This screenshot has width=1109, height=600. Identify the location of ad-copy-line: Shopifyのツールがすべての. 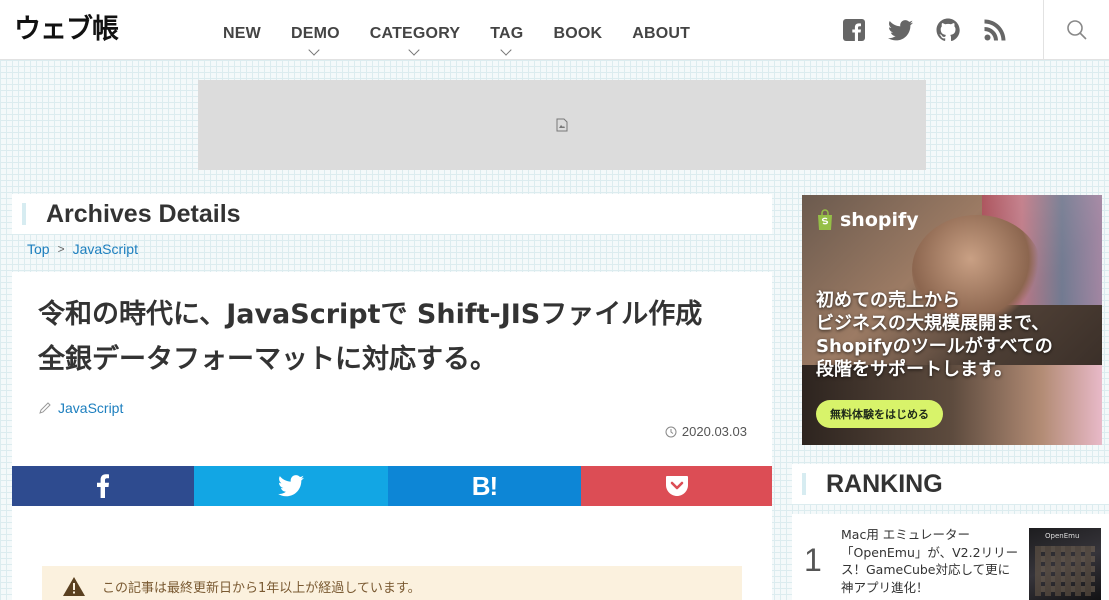
(934, 346).